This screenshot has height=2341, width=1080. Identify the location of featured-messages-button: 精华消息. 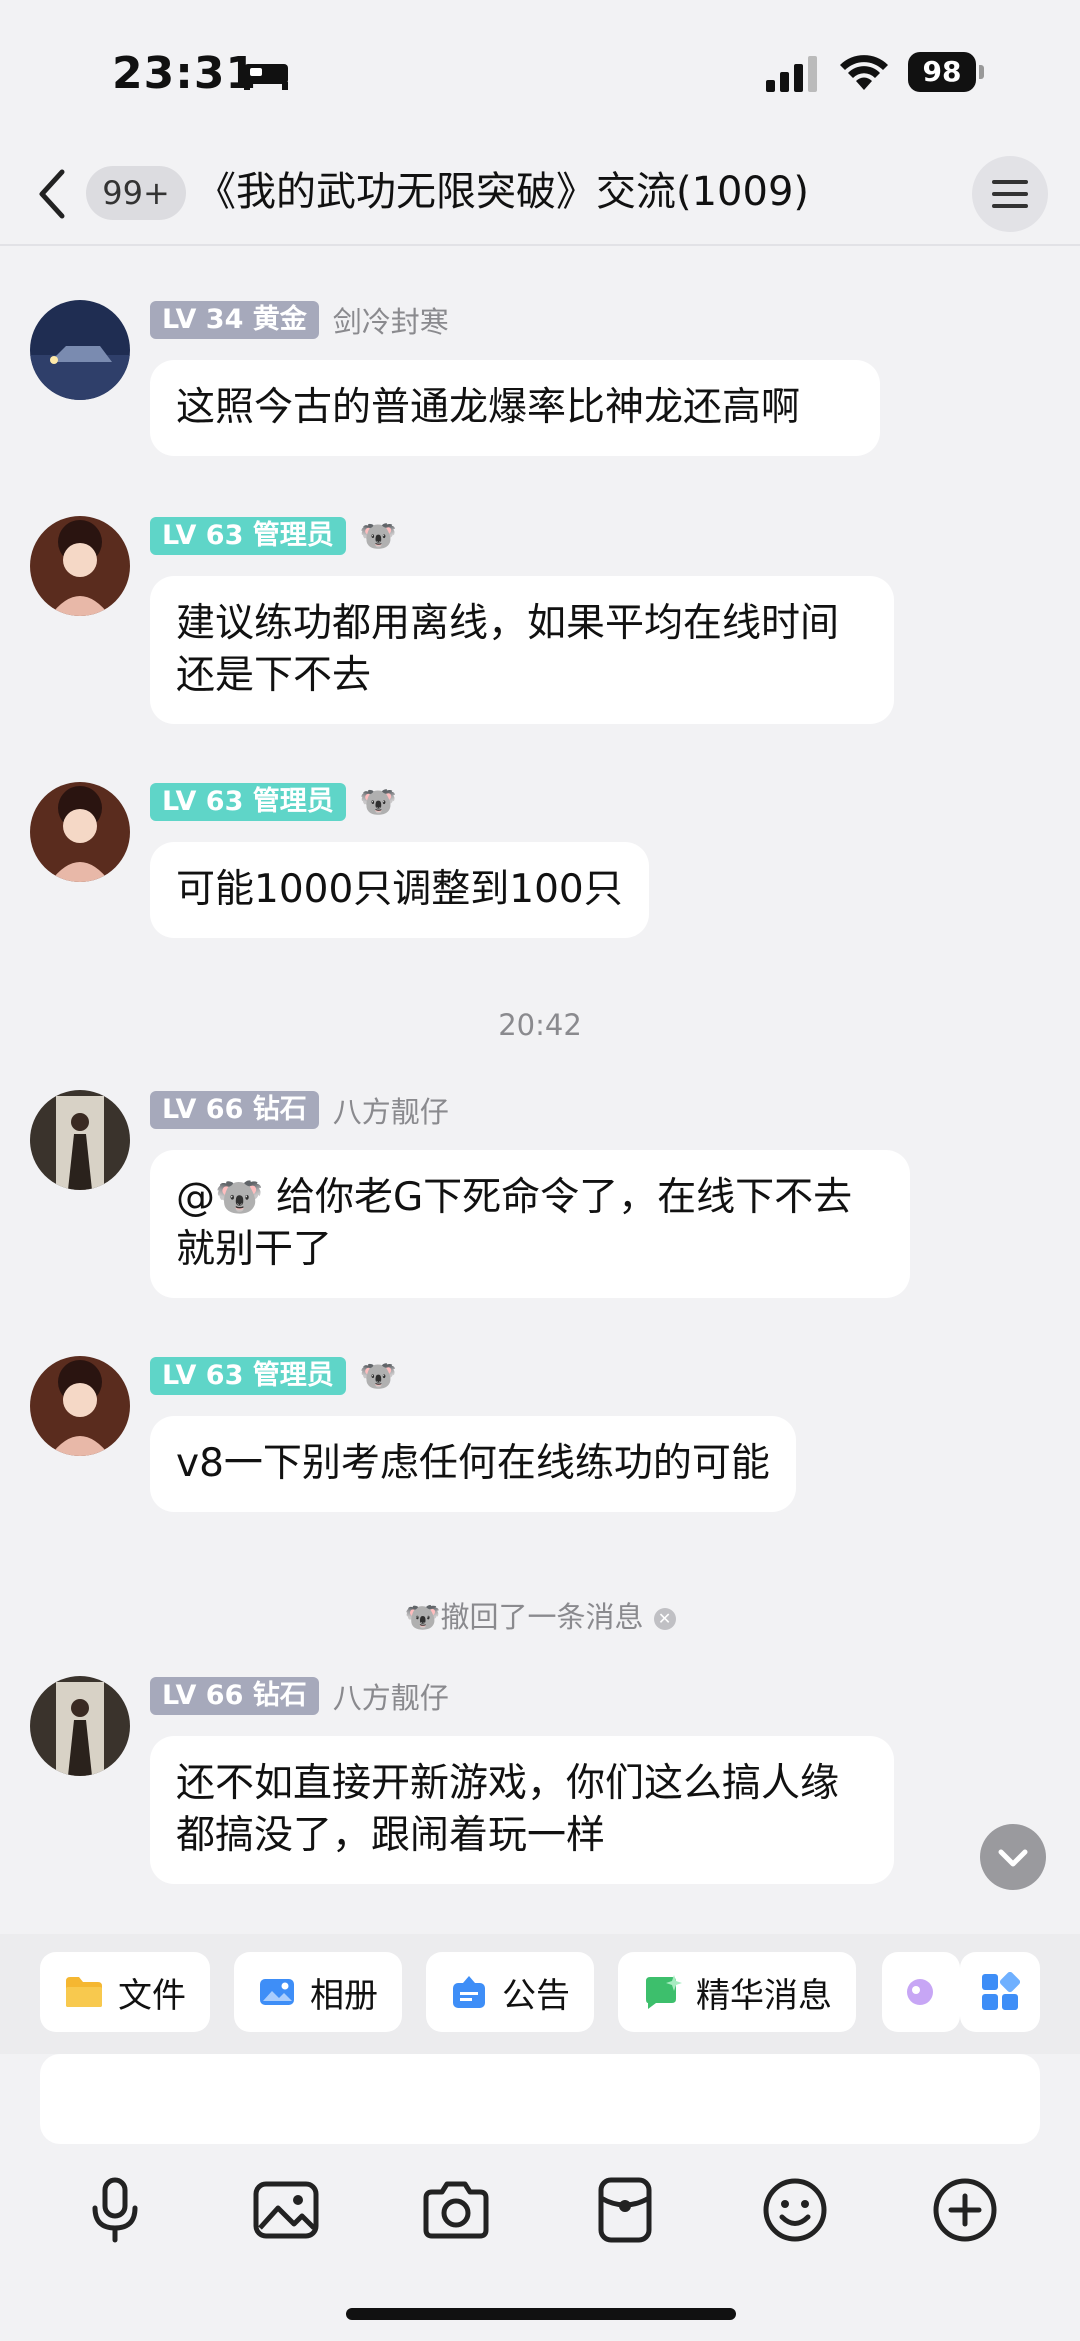
(737, 1992).